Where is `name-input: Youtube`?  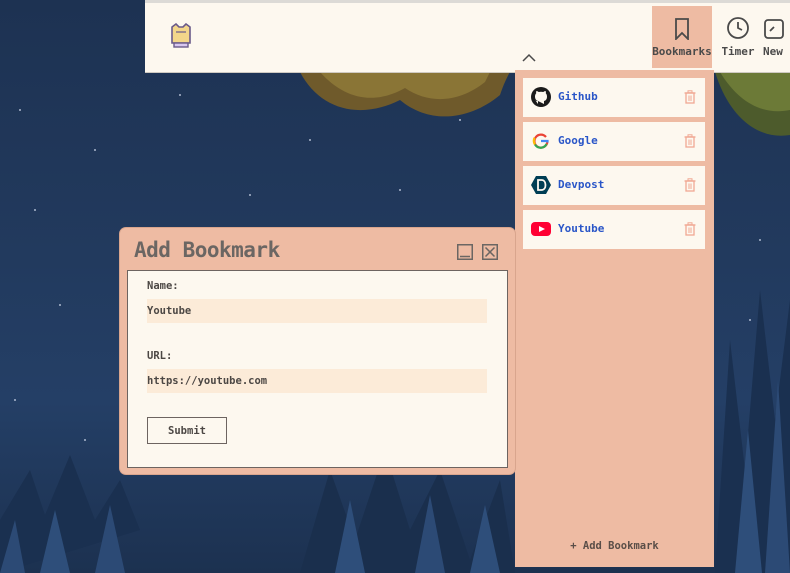
name-input: Youtube is located at coordinates (317, 311).